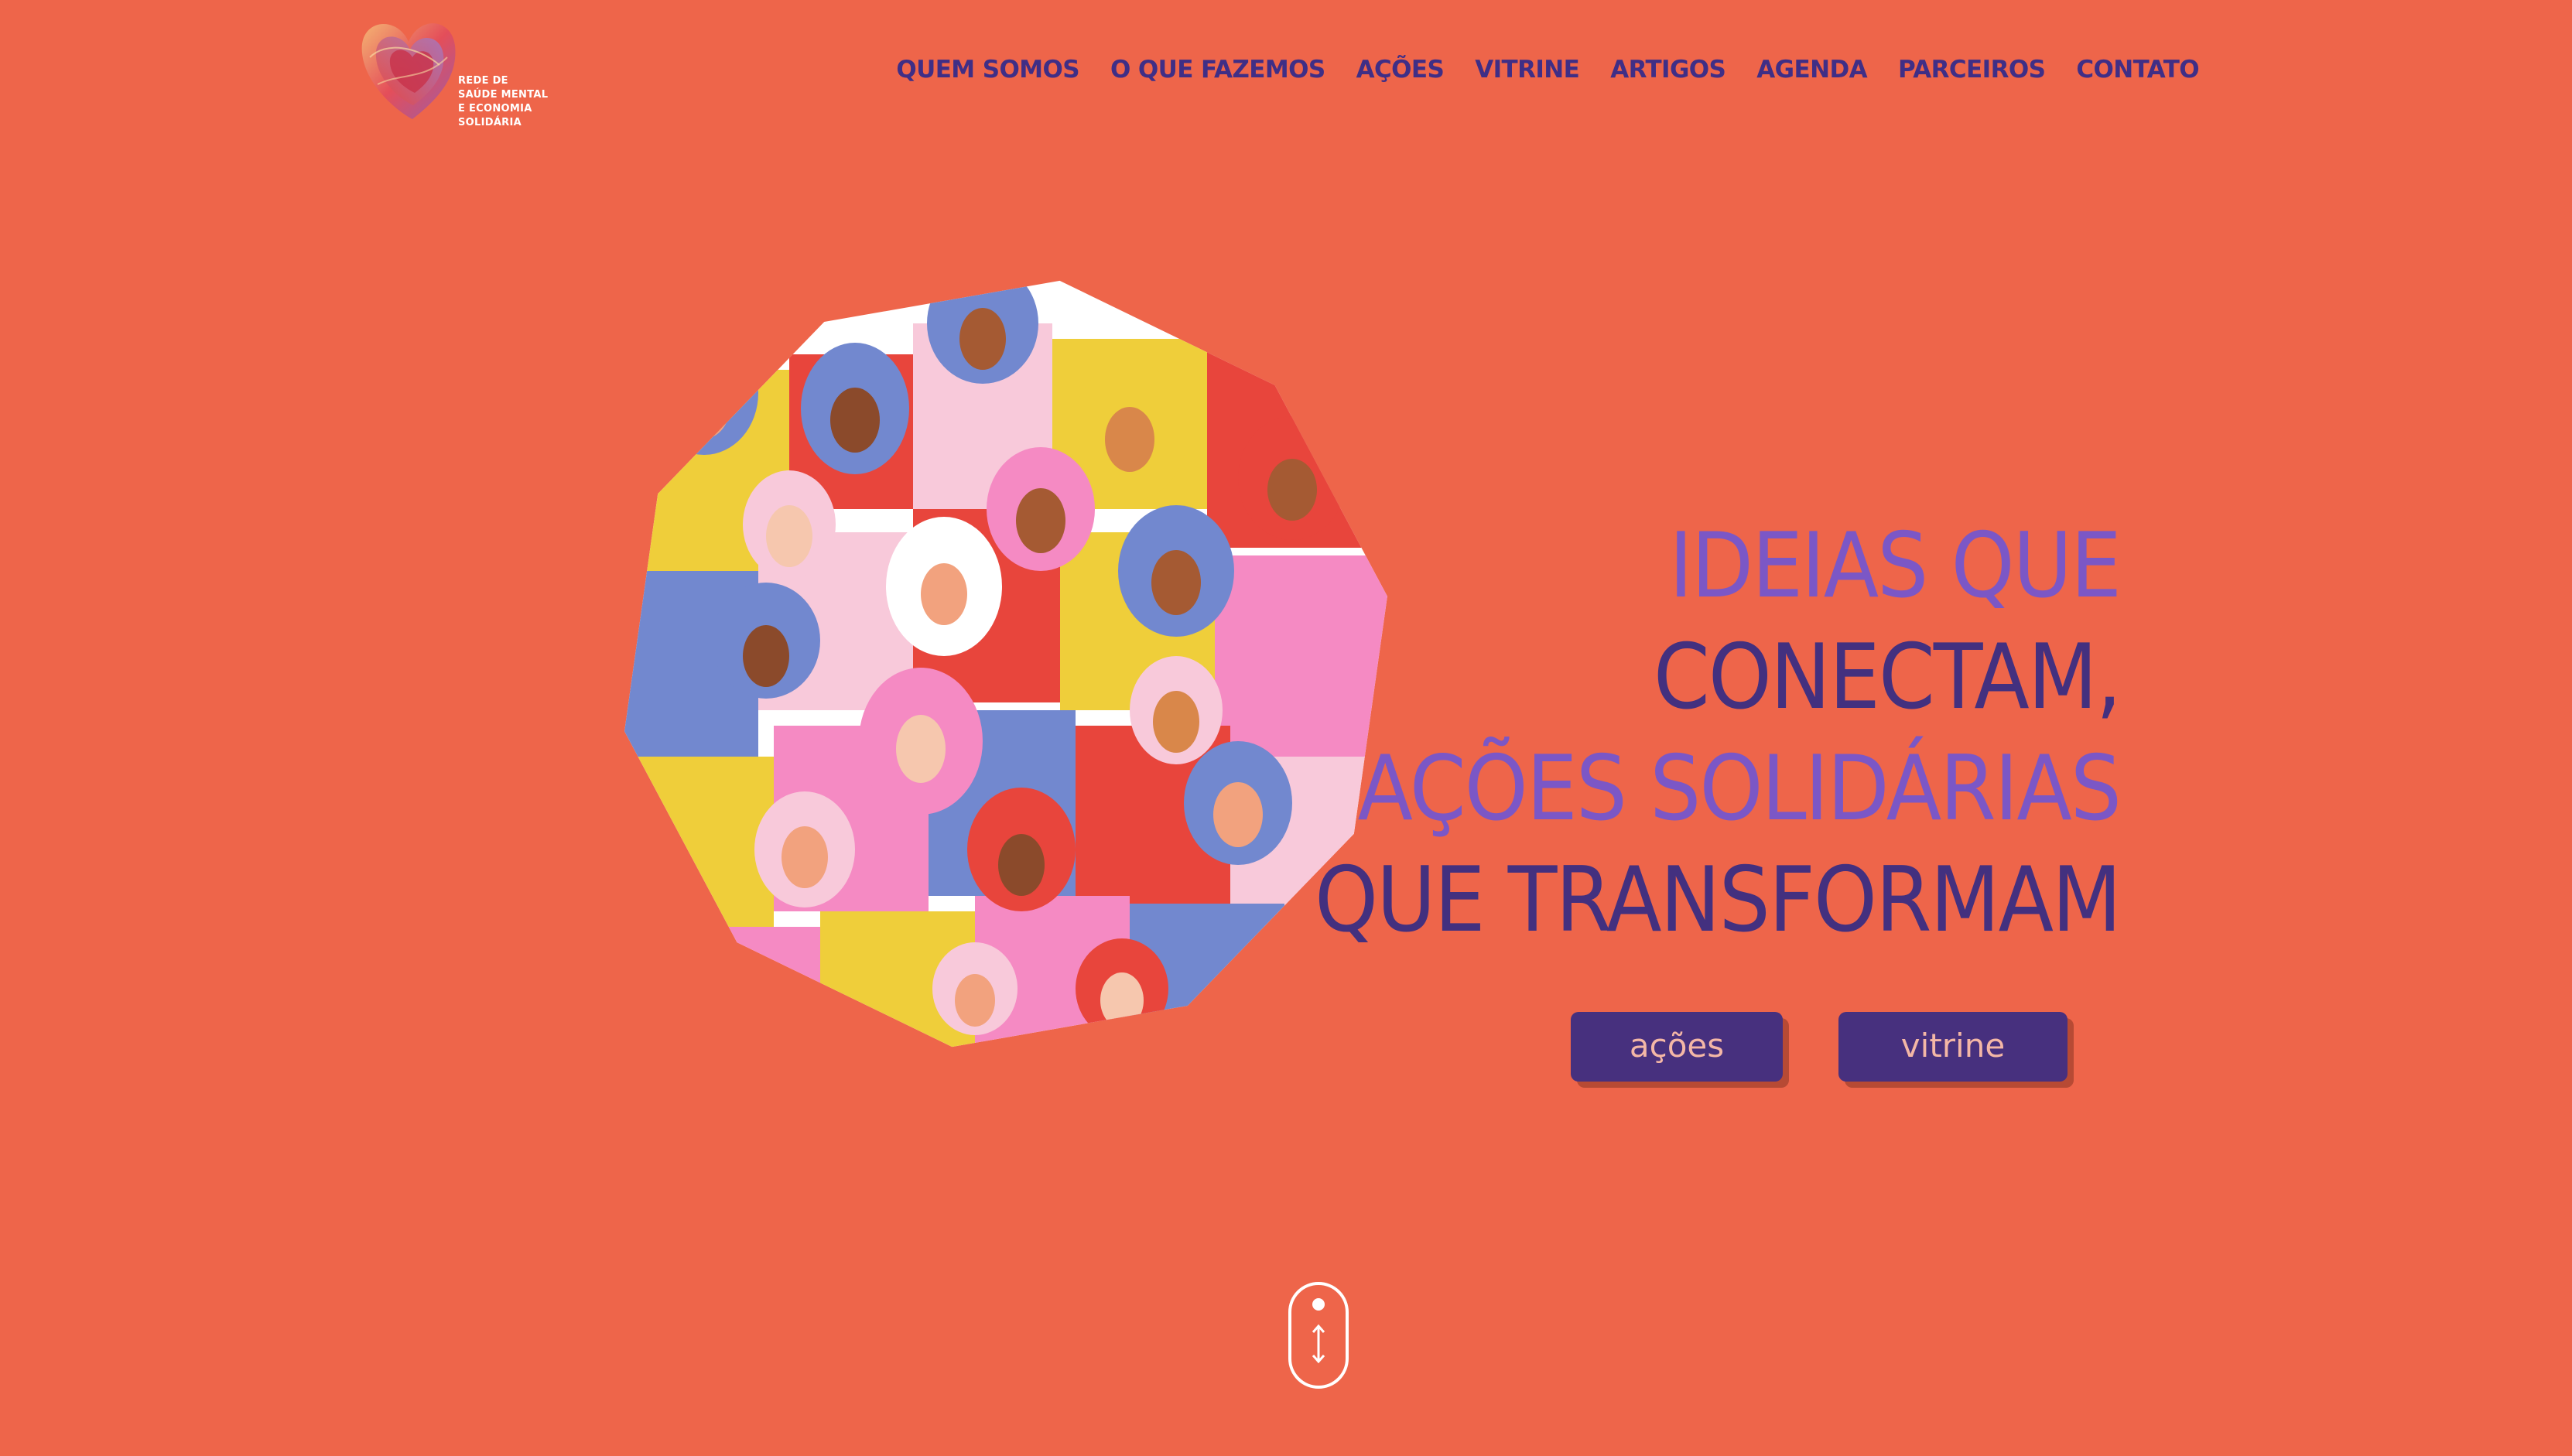 The image size is (2572, 1456). I want to click on nav-vitrine: VITRINE, so click(1527, 70).